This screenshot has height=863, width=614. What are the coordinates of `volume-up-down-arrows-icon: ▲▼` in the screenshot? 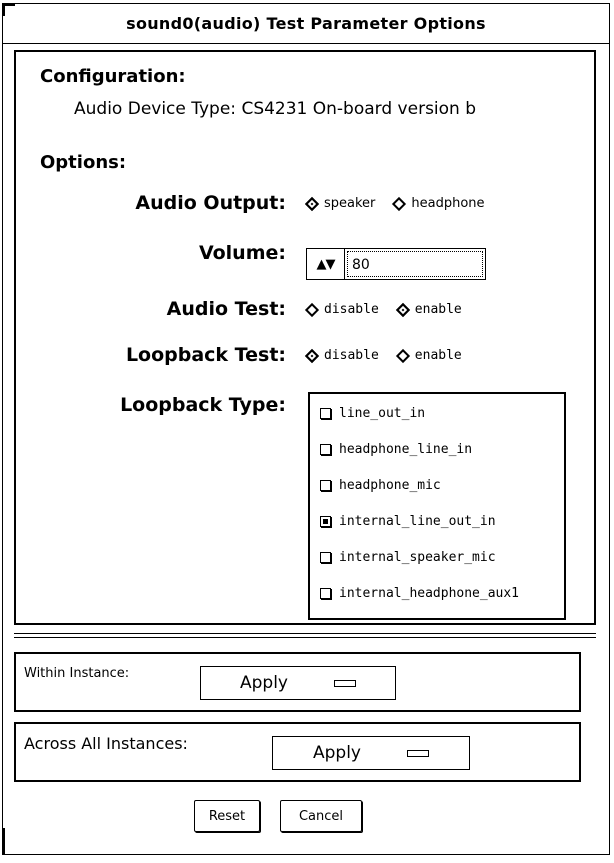 It's located at (325, 264).